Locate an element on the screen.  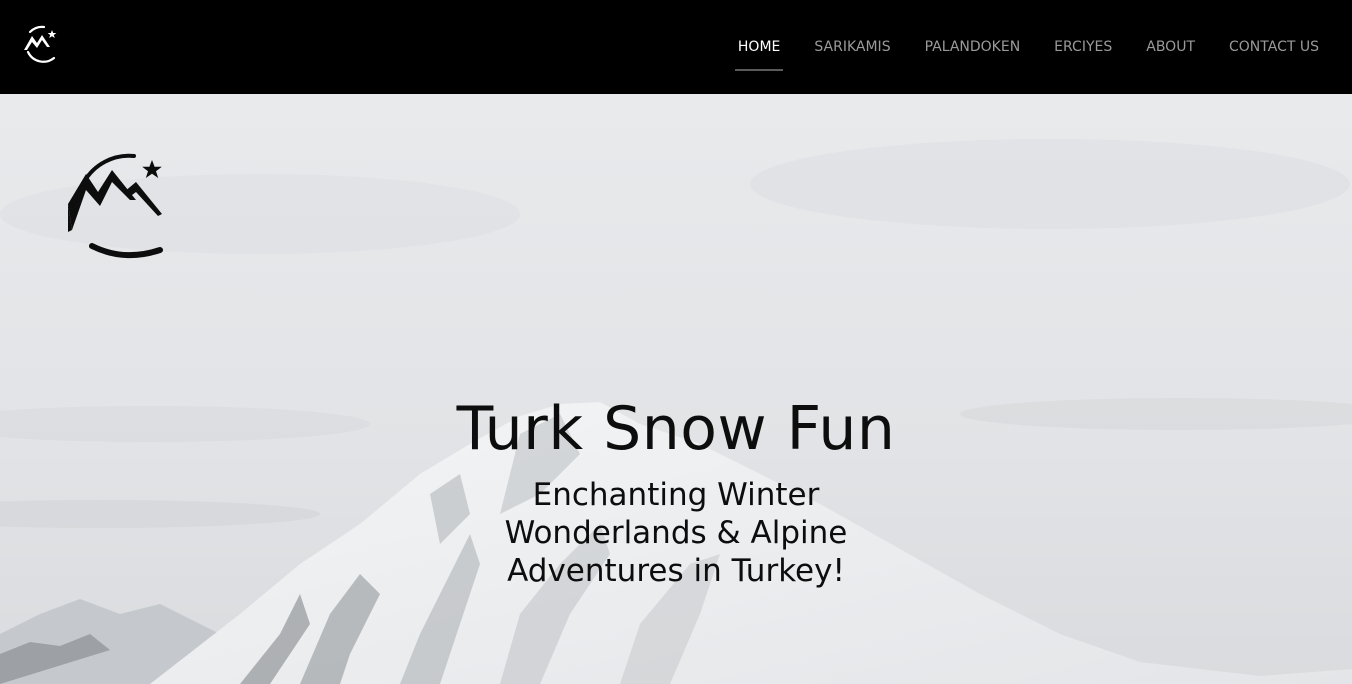
nav-item-erciyes: ERCIYES is located at coordinates (1083, 47).